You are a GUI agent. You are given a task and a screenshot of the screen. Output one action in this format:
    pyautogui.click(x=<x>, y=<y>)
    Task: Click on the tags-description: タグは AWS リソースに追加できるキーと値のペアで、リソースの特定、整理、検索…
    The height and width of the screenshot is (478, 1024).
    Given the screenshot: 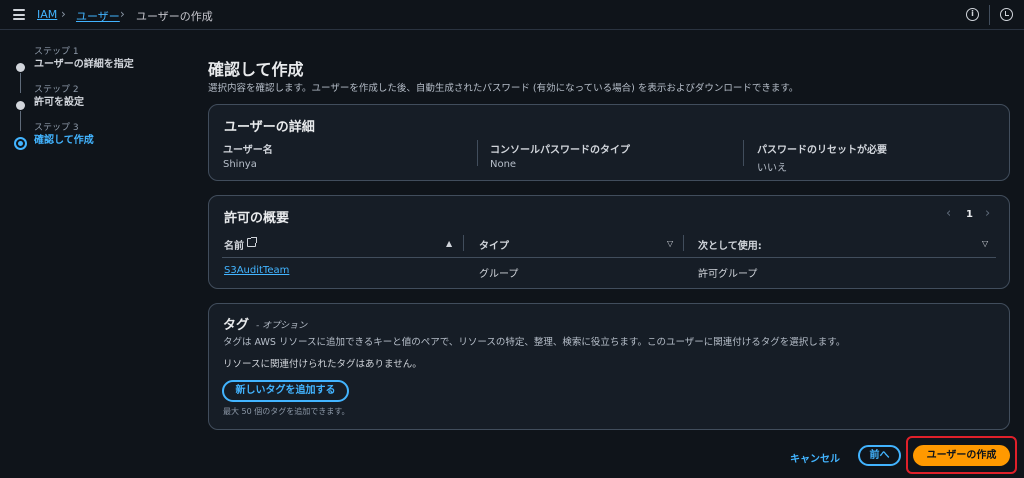 What is the action you would take?
    pyautogui.click(x=534, y=342)
    